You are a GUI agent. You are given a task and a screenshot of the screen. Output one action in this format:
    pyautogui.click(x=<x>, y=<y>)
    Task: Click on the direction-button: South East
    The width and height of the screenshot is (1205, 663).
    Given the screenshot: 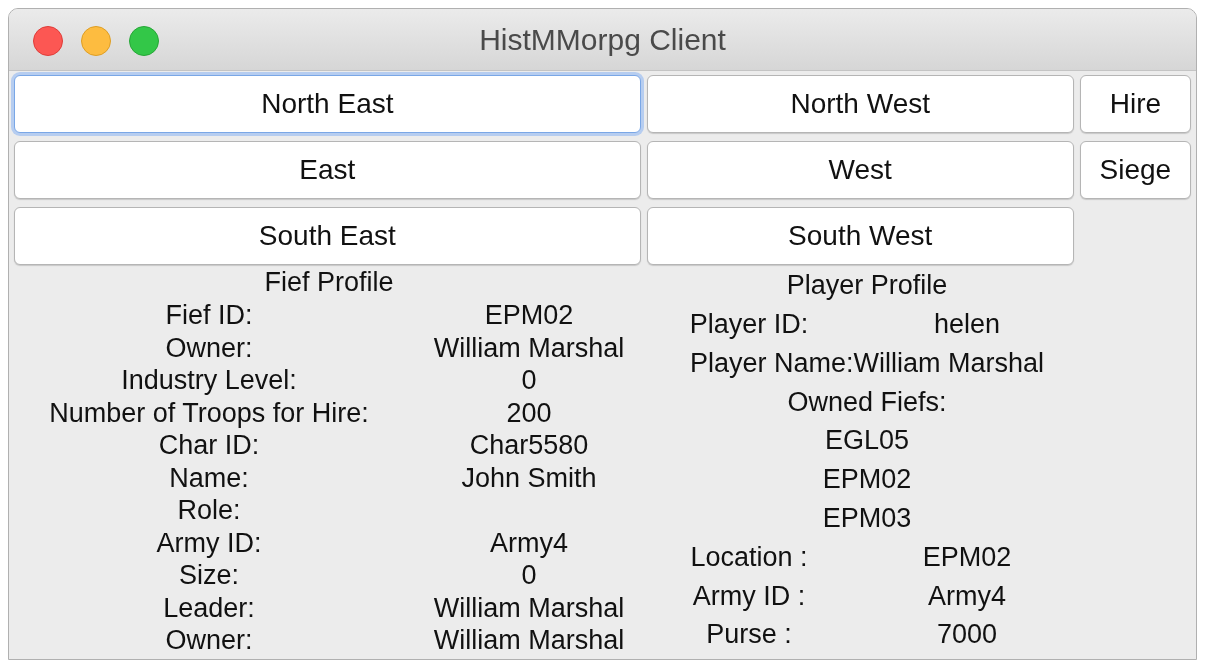 What is the action you would take?
    pyautogui.click(x=327, y=236)
    